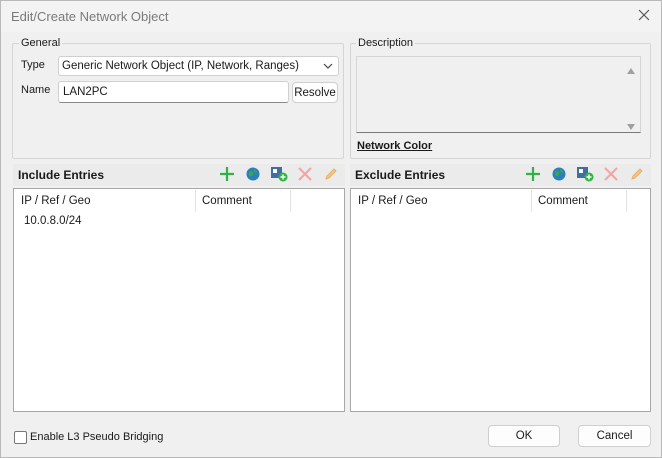  Describe the element at coordinates (20, 437) in the screenshot. I see `bridging-checkbox` at that location.